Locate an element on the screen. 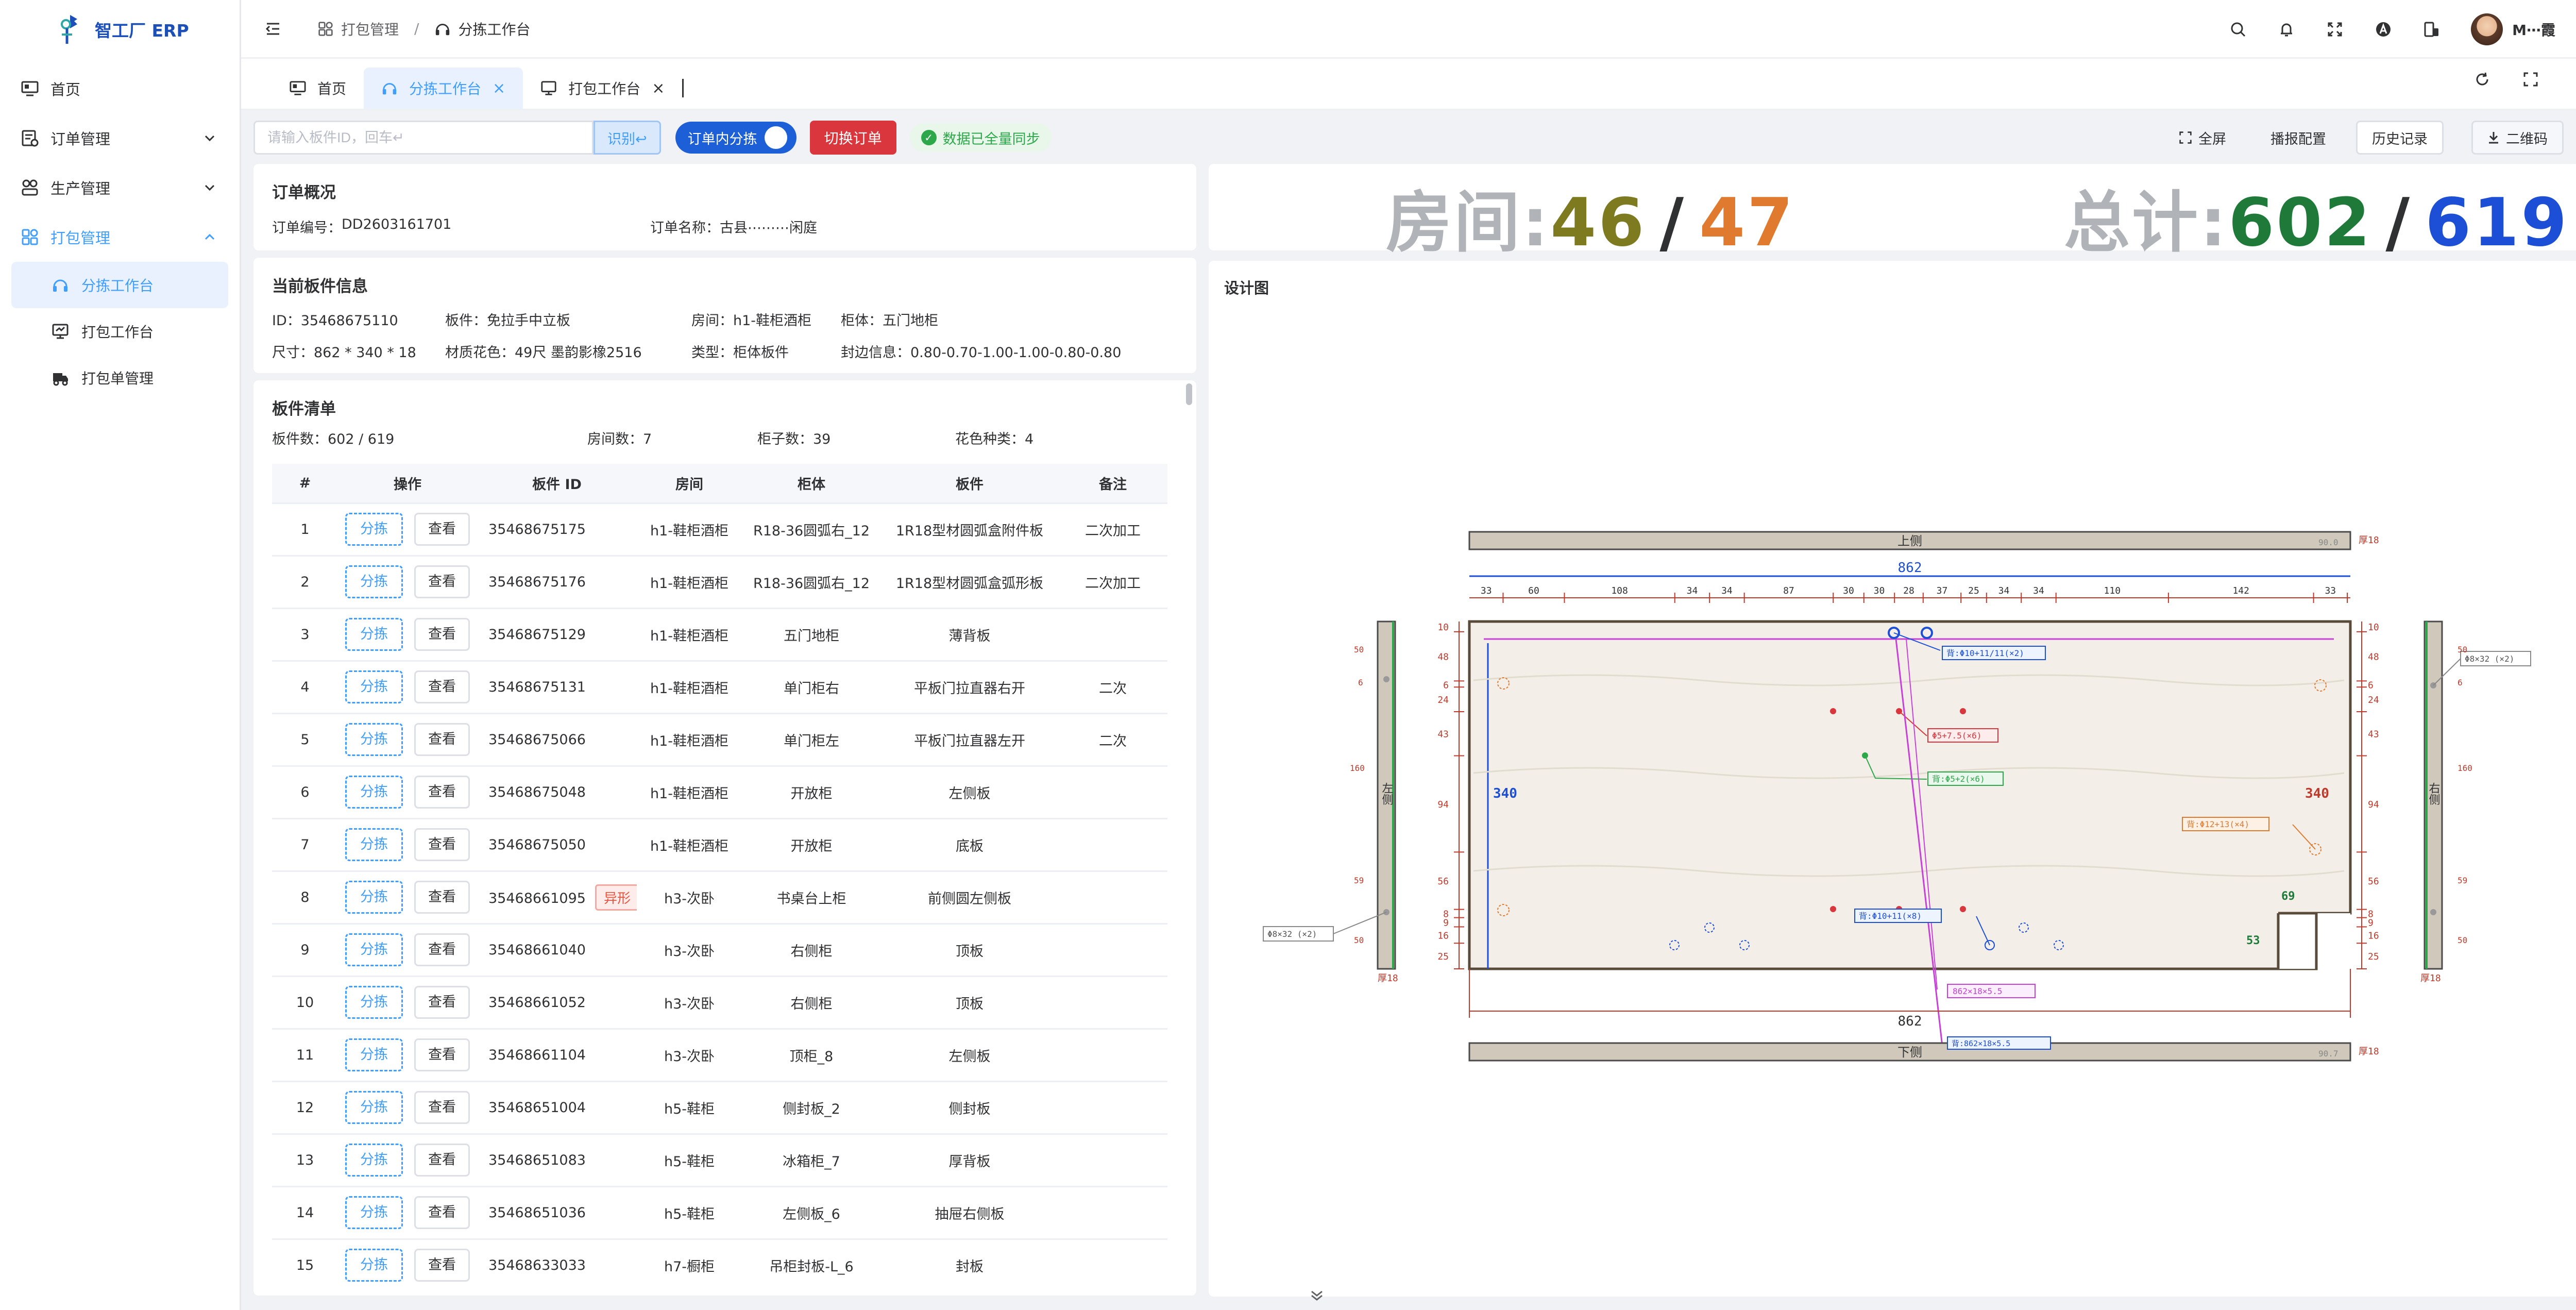 This screenshot has height=1310, width=2576. table-row: 15 分拣 查看 35468633033 h7-橱柜 吊柜封板-L_6 封板 is located at coordinates (719, 1263).